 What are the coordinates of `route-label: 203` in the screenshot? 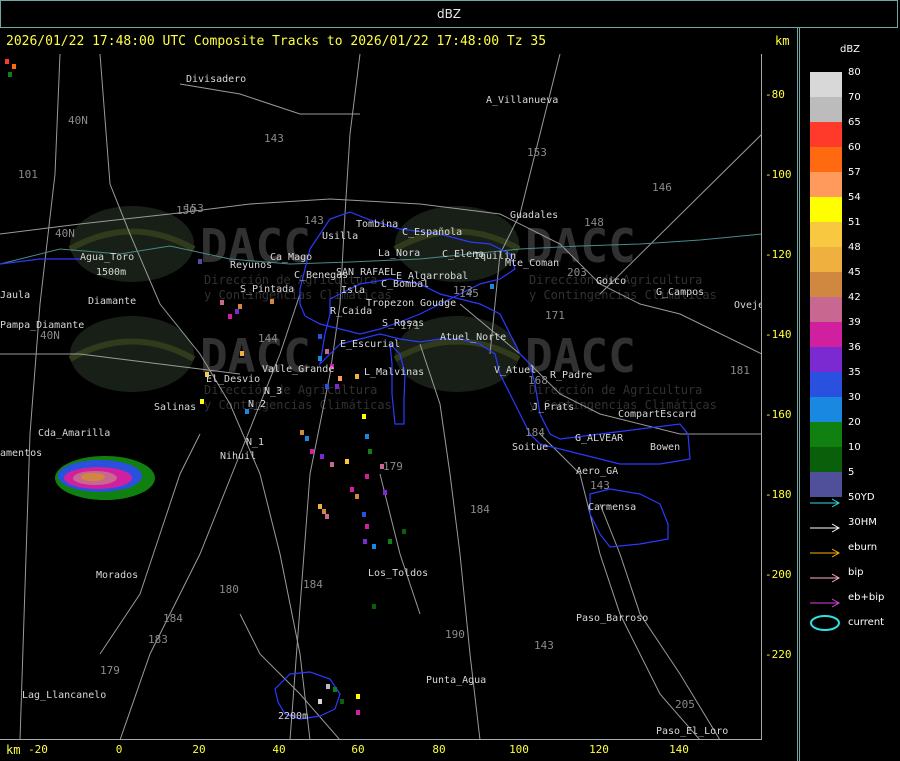 It's located at (577, 272).